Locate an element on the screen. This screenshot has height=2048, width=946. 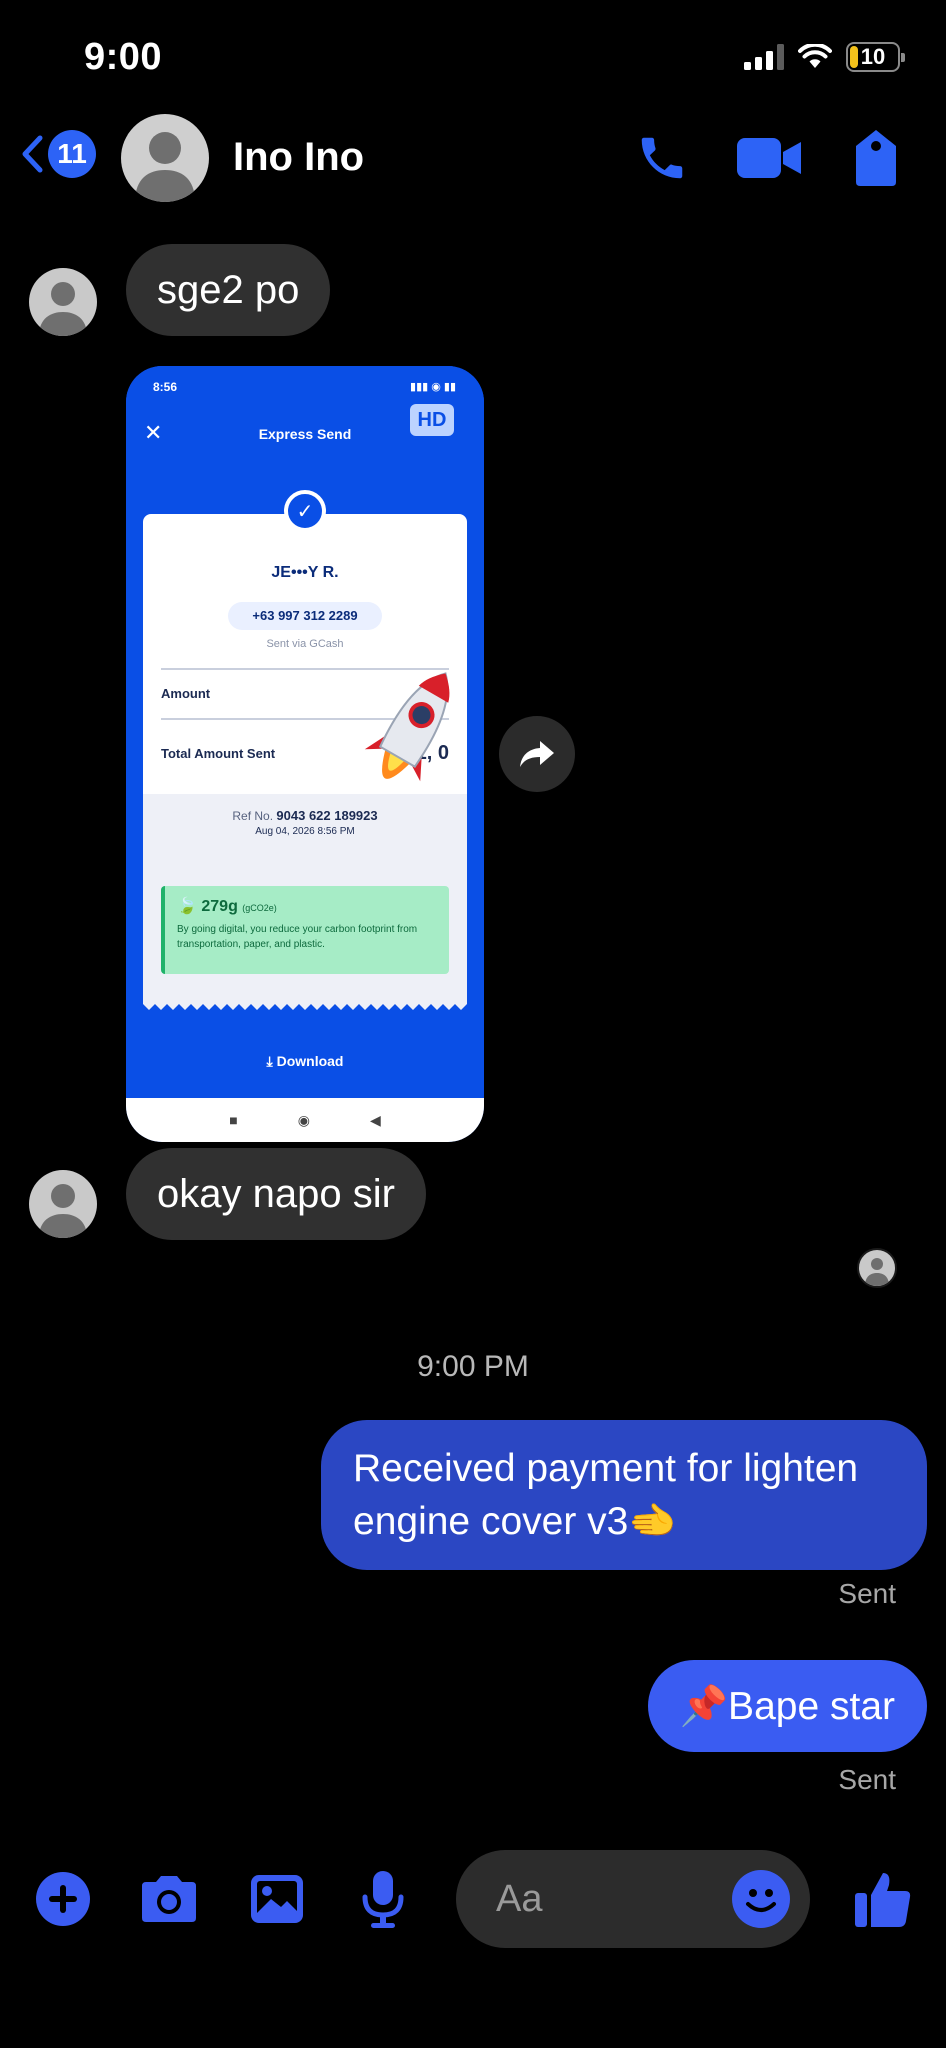
rocket-sticker is located at coordinates (407, 727).